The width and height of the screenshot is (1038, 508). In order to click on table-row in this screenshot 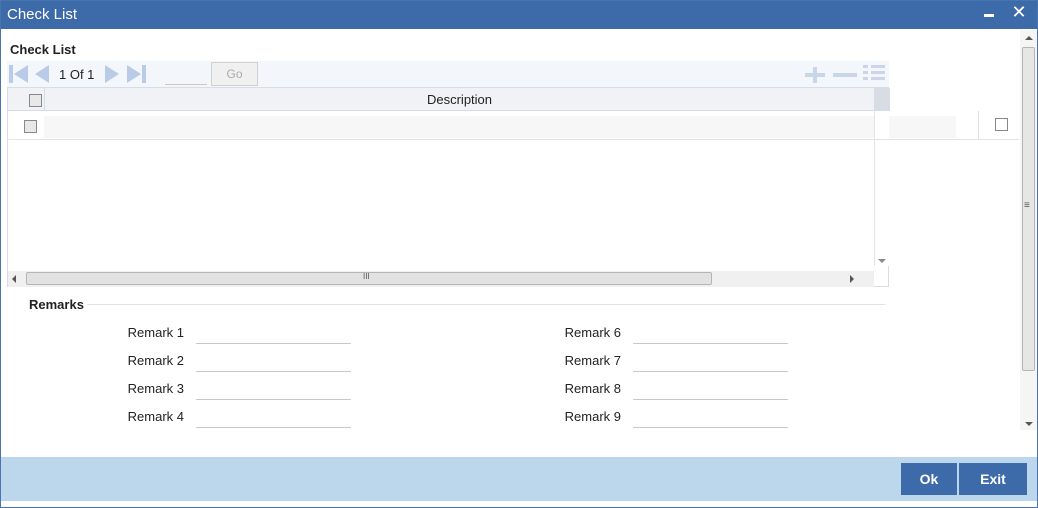, I will do `click(514, 126)`.